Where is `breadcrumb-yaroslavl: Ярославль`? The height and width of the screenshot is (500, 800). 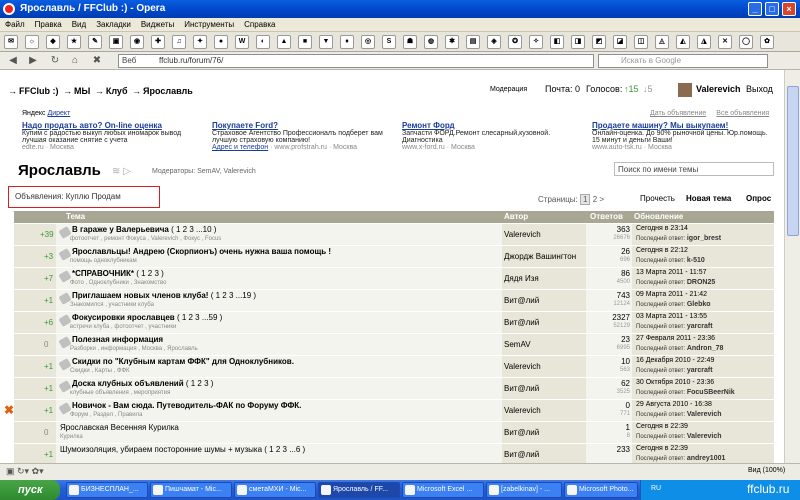
breadcrumb-yaroslavl: Ярославль is located at coordinates (168, 91).